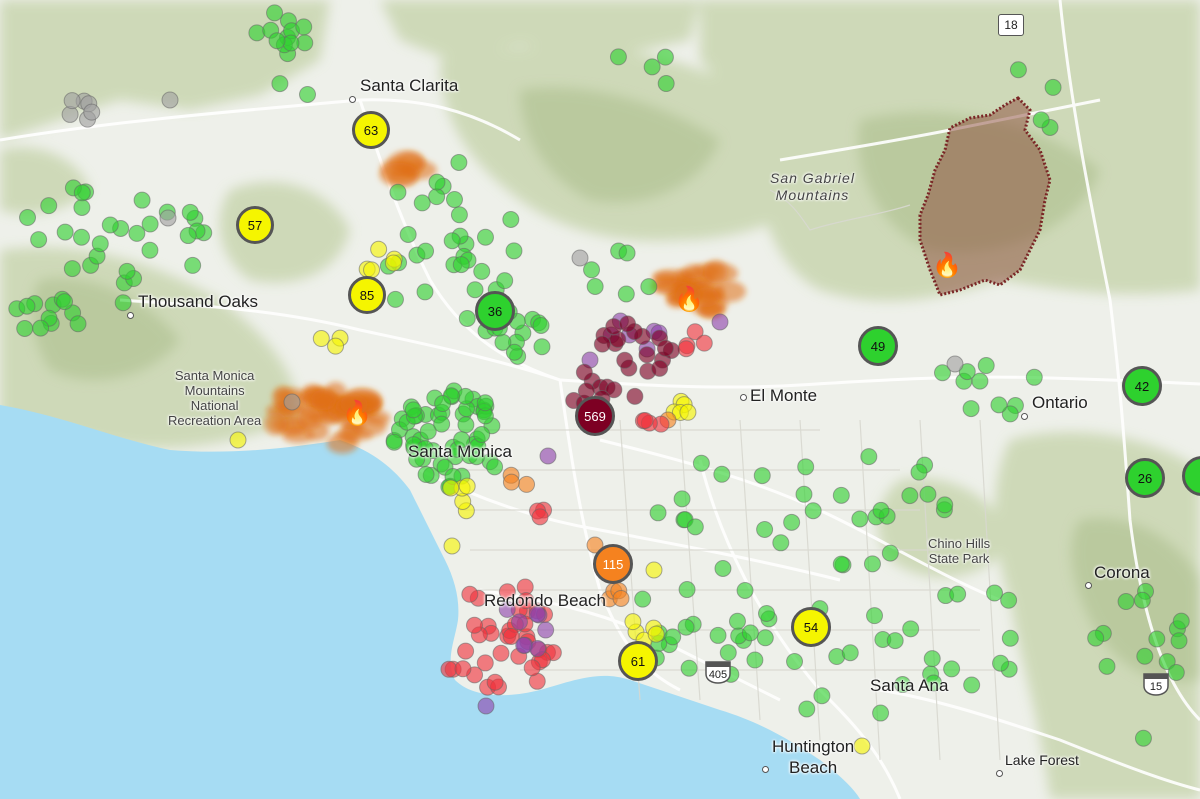 Image resolution: width=1200 pixels, height=799 pixels. What do you see at coordinates (689, 300) in the screenshot?
I see `fire-icon: 🔥` at bounding box center [689, 300].